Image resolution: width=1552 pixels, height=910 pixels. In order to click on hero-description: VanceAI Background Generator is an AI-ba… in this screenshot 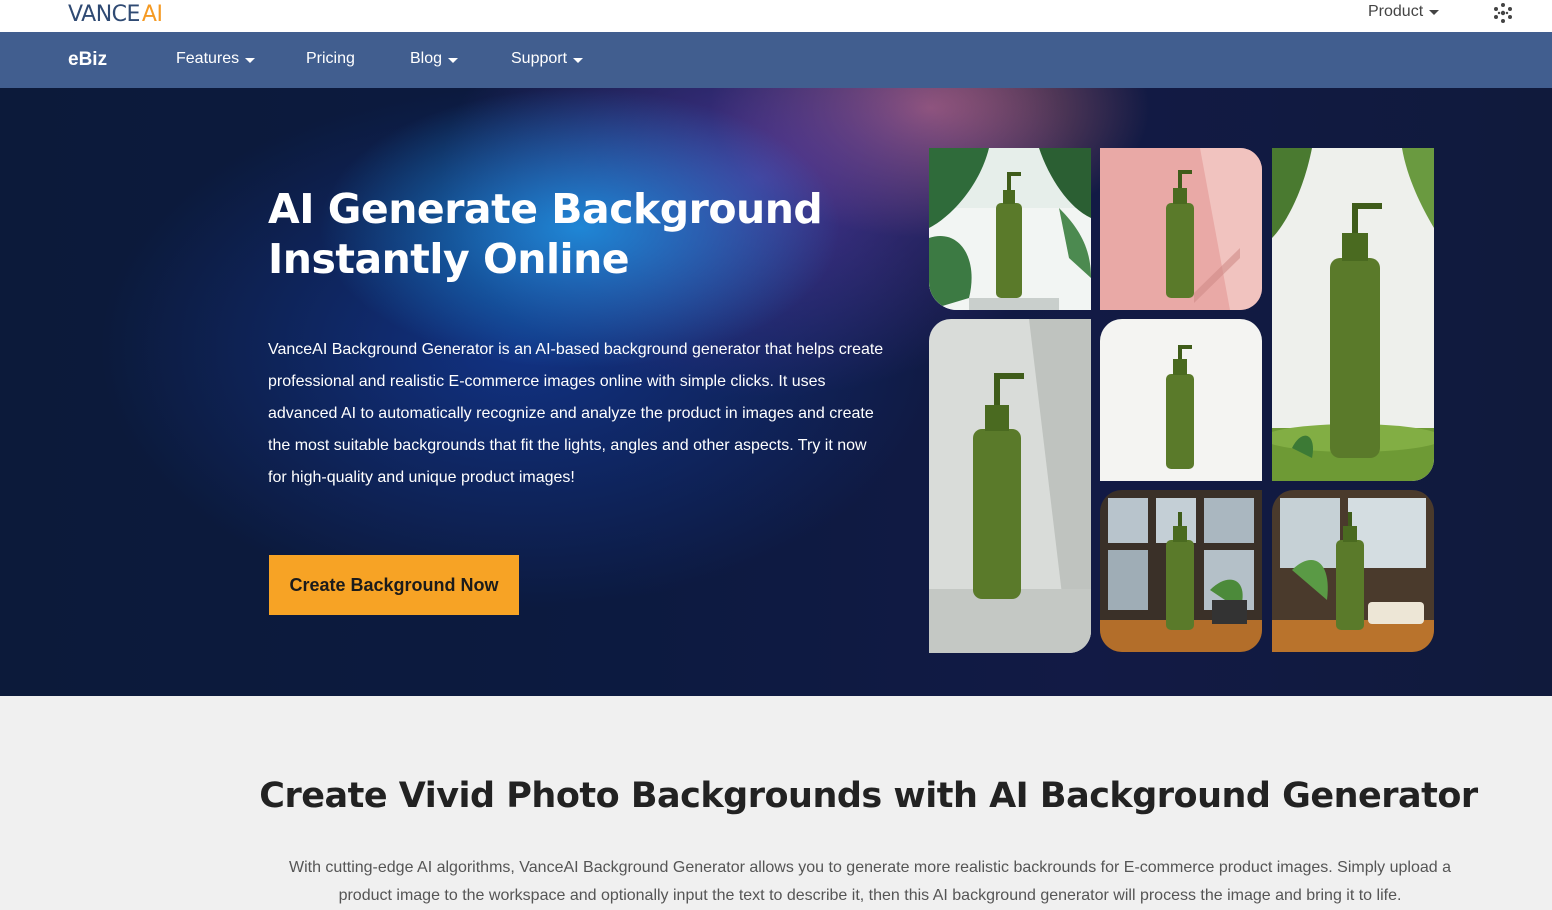, I will do `click(576, 413)`.